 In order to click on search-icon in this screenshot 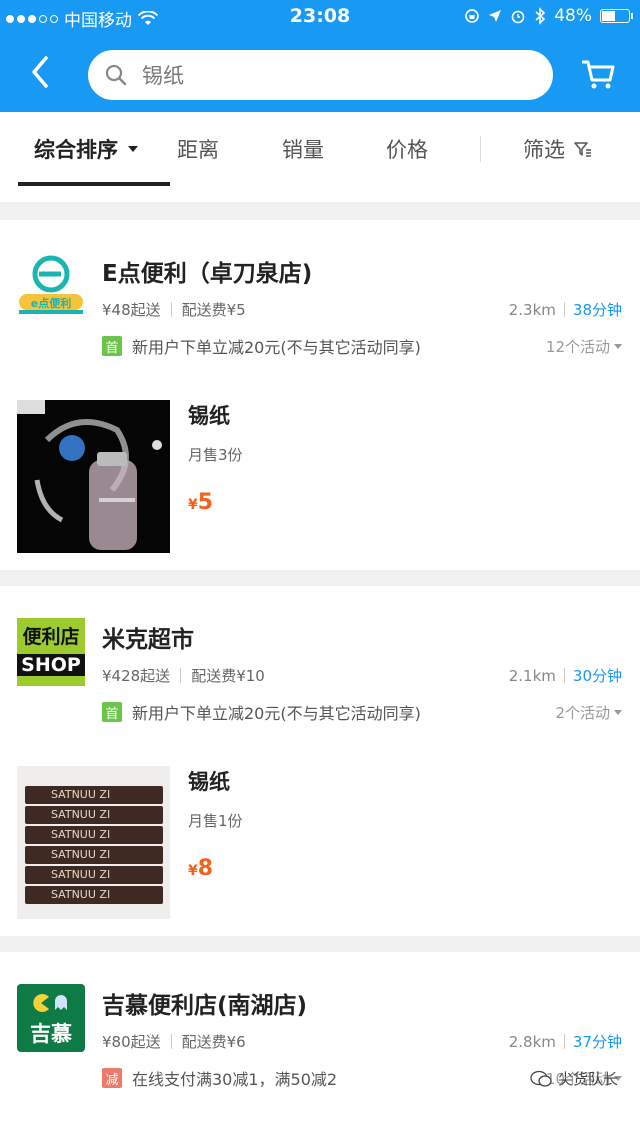, I will do `click(116, 75)`.